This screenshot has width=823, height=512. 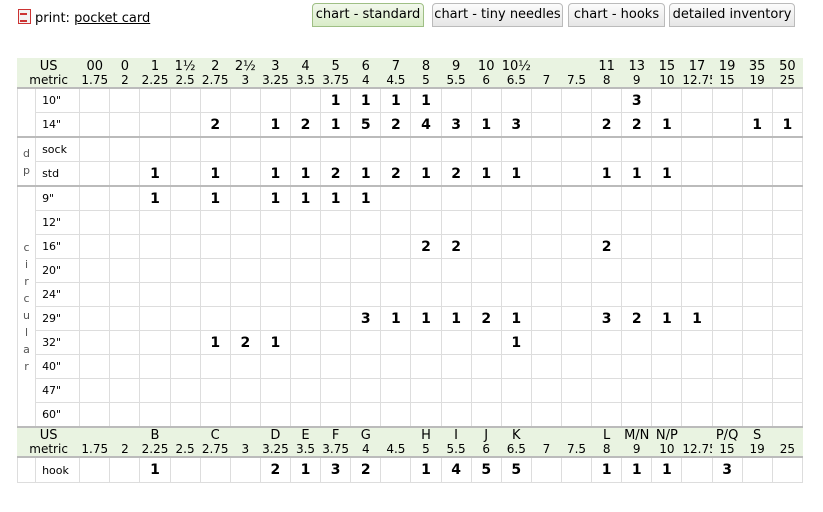 I want to click on hook-metric-header-cell: 3.75, so click(x=336, y=450).